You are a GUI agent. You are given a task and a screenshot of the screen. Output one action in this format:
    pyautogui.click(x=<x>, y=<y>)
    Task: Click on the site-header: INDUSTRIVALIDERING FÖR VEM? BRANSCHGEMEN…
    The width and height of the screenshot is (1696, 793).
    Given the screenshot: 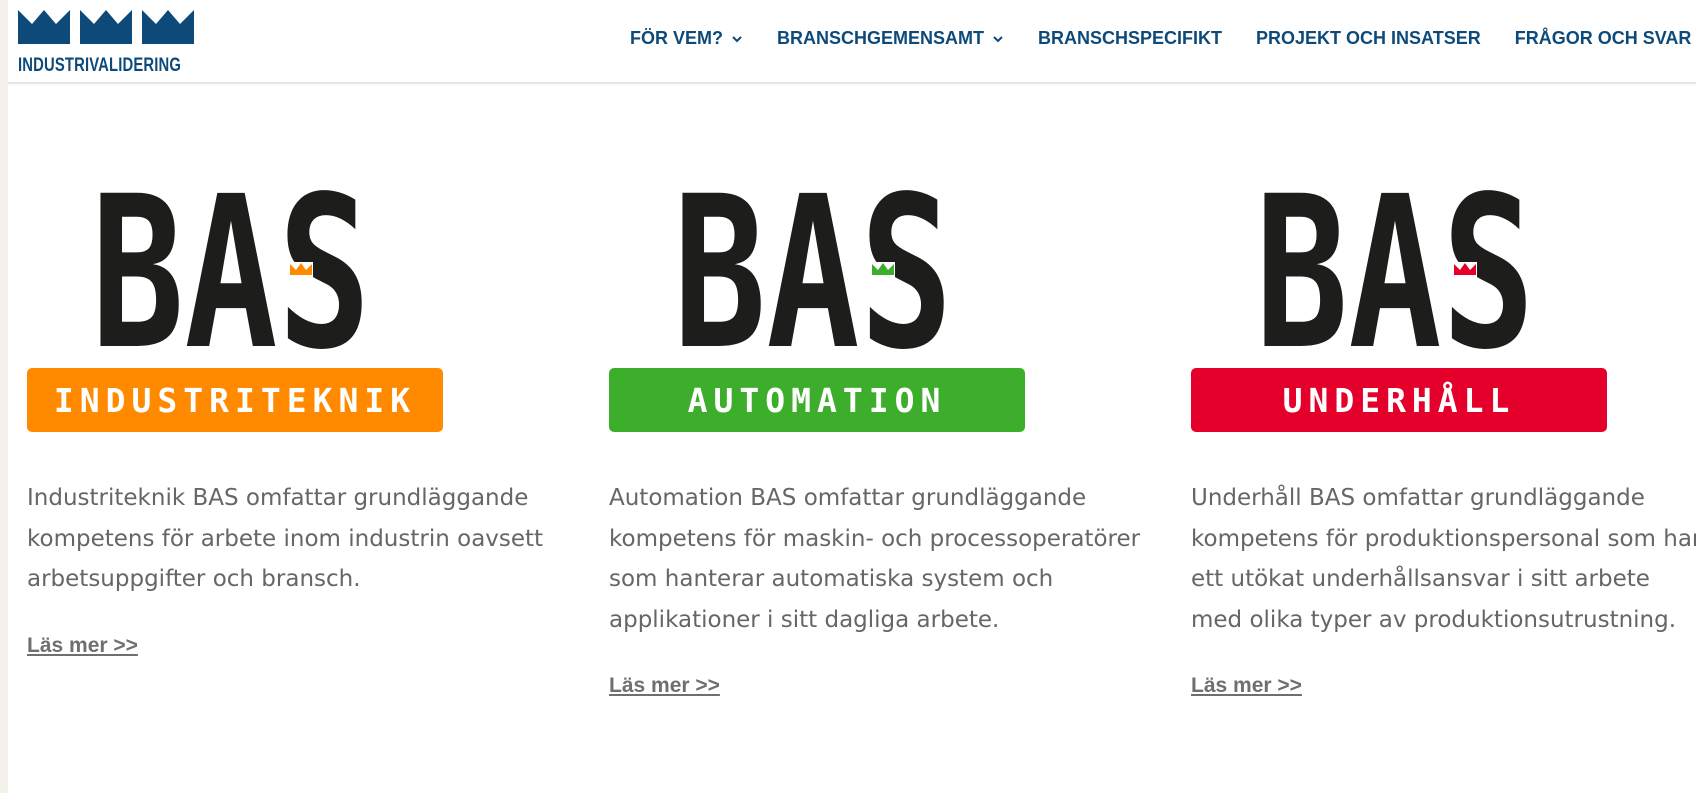 What is the action you would take?
    pyautogui.click(x=852, y=42)
    